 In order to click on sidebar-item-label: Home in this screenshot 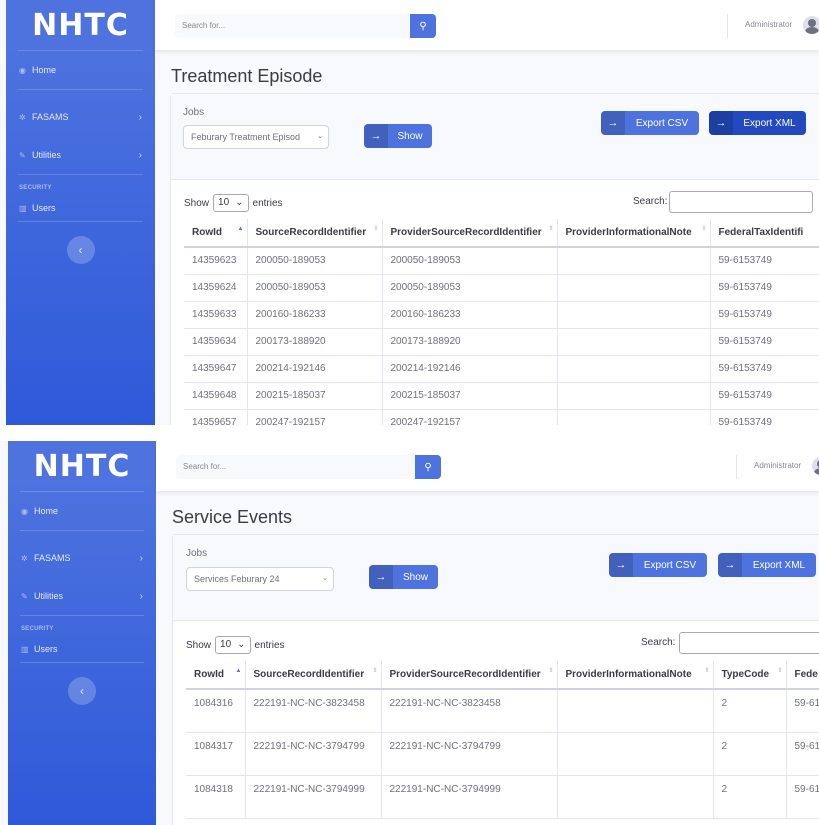, I will do `click(46, 511)`.